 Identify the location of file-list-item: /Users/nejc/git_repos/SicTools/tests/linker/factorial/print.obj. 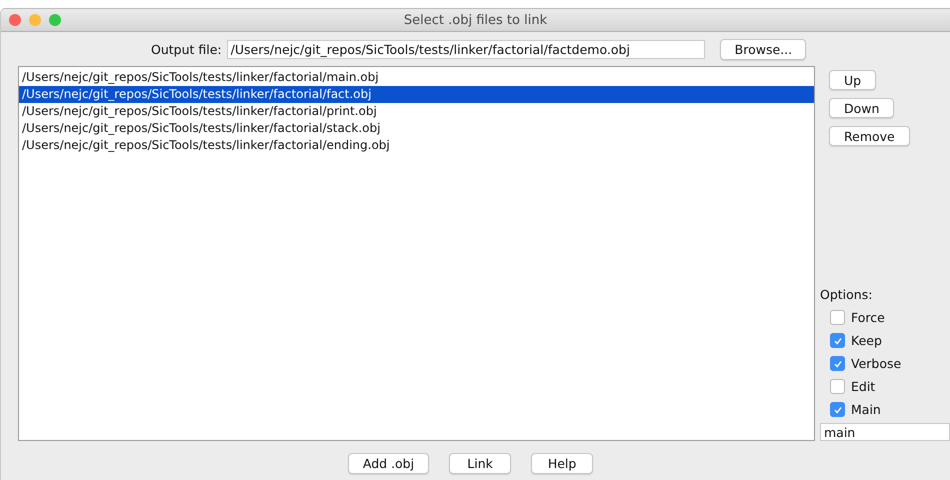
(416, 111).